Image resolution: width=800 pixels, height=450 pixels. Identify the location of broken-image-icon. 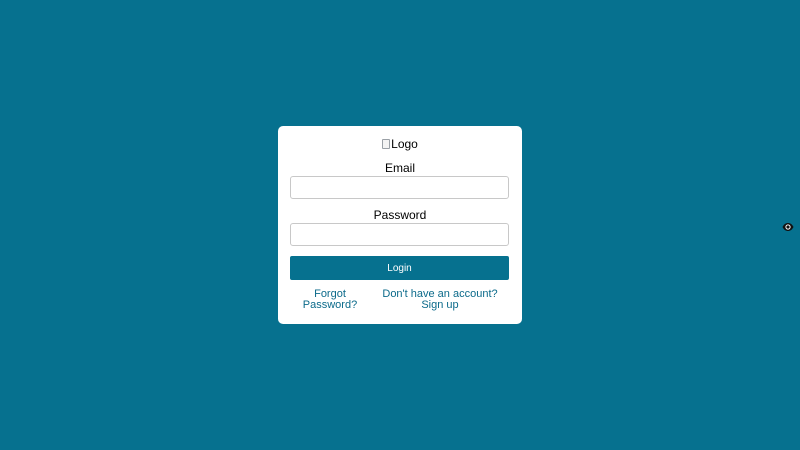
(386, 144).